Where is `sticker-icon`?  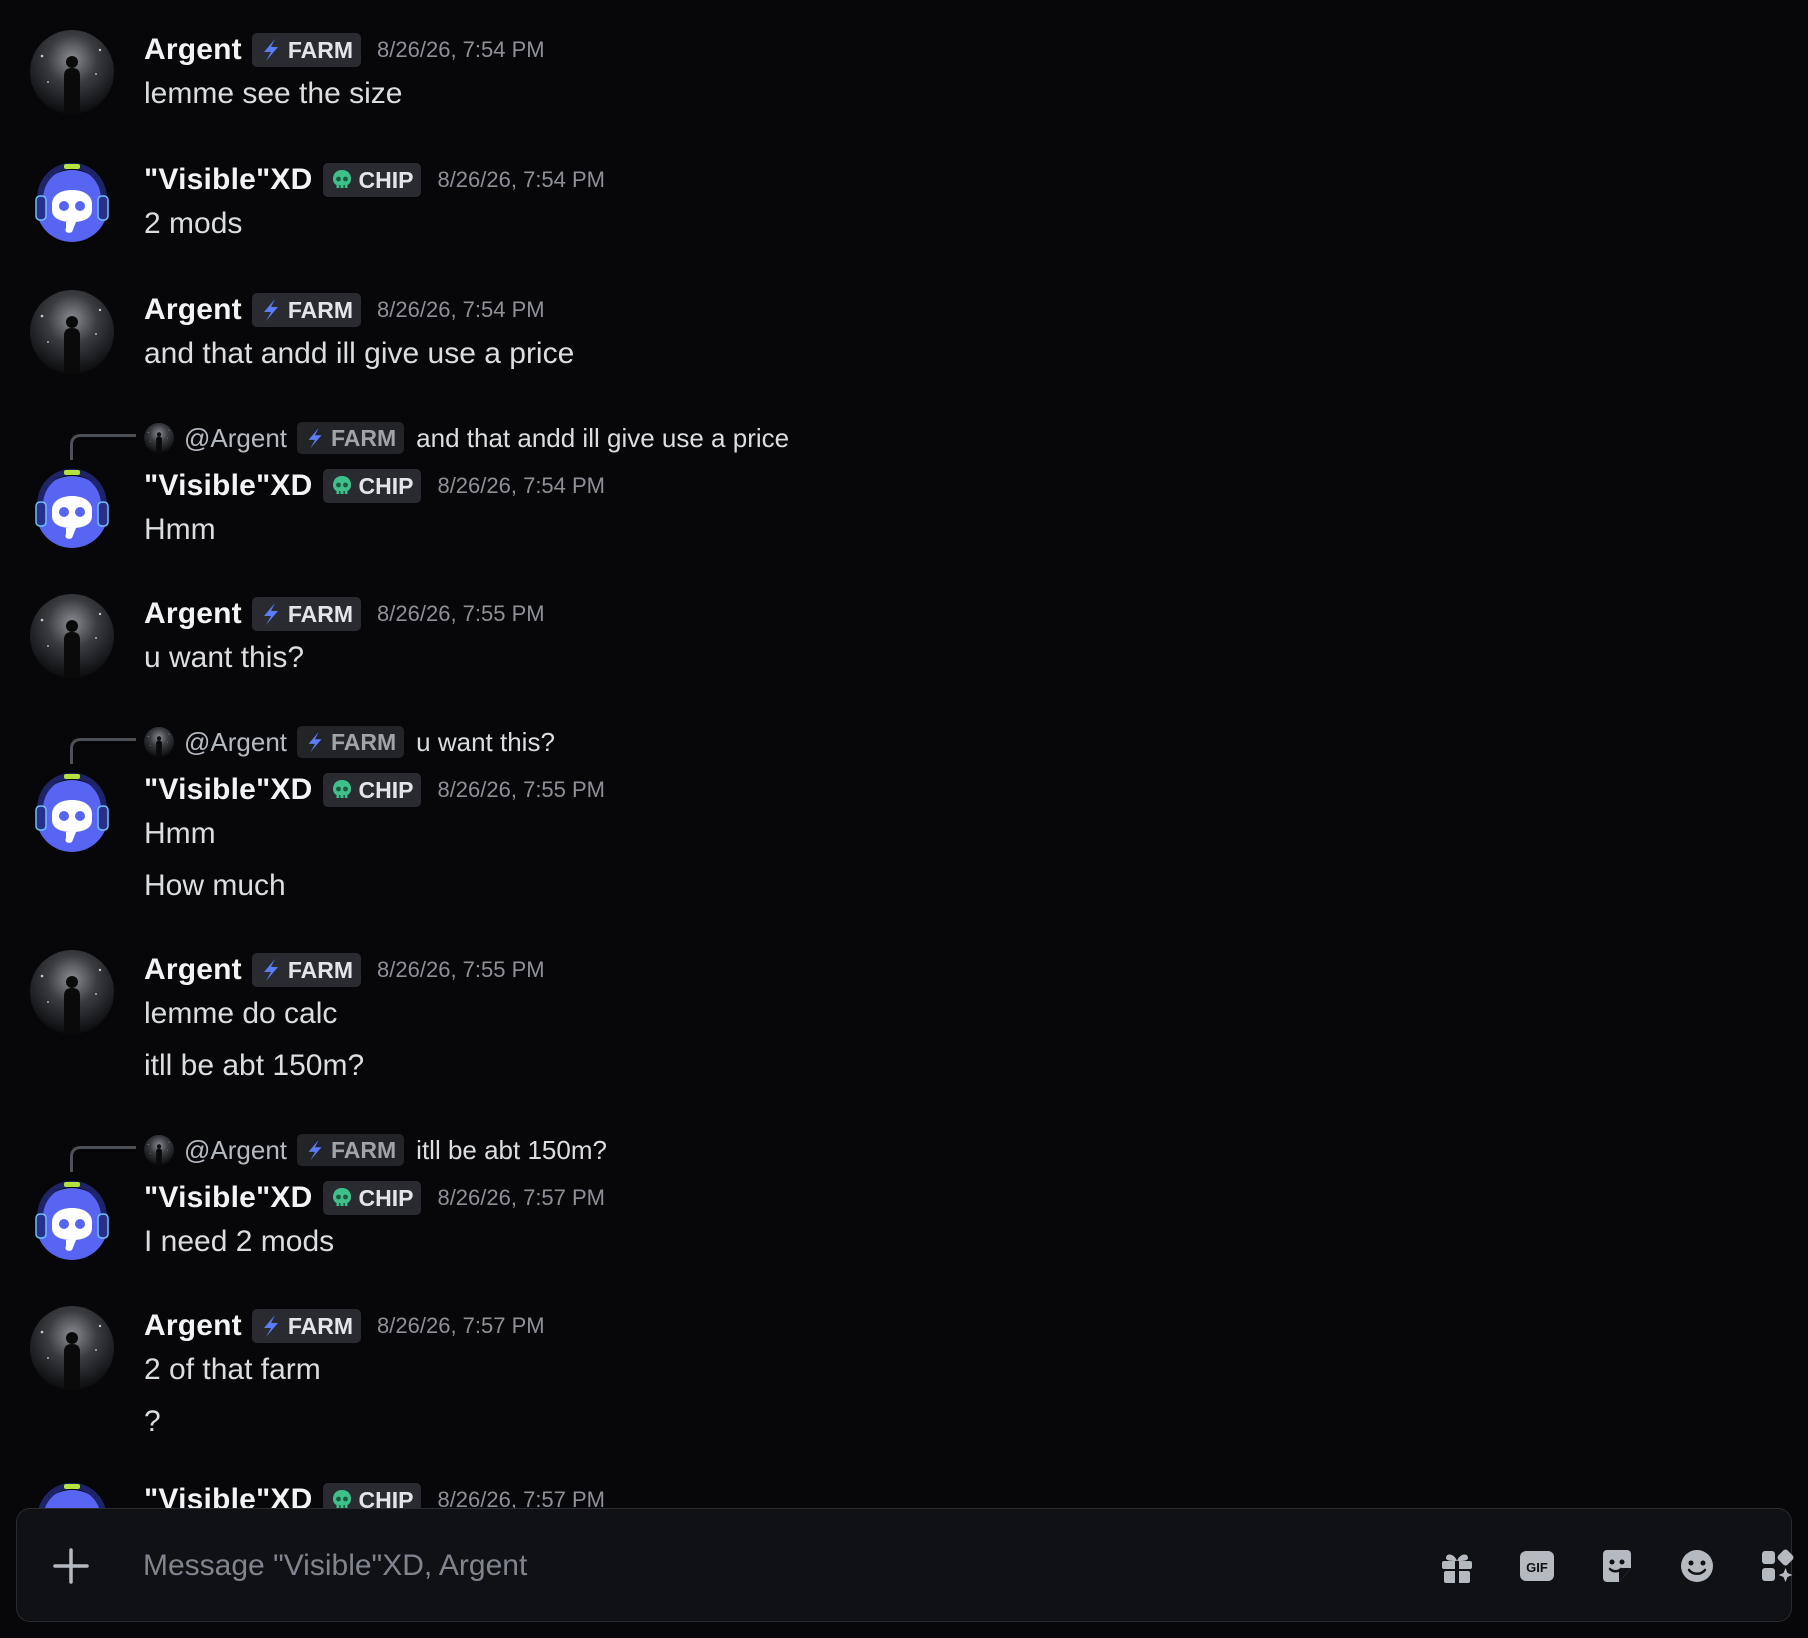 sticker-icon is located at coordinates (1617, 1566).